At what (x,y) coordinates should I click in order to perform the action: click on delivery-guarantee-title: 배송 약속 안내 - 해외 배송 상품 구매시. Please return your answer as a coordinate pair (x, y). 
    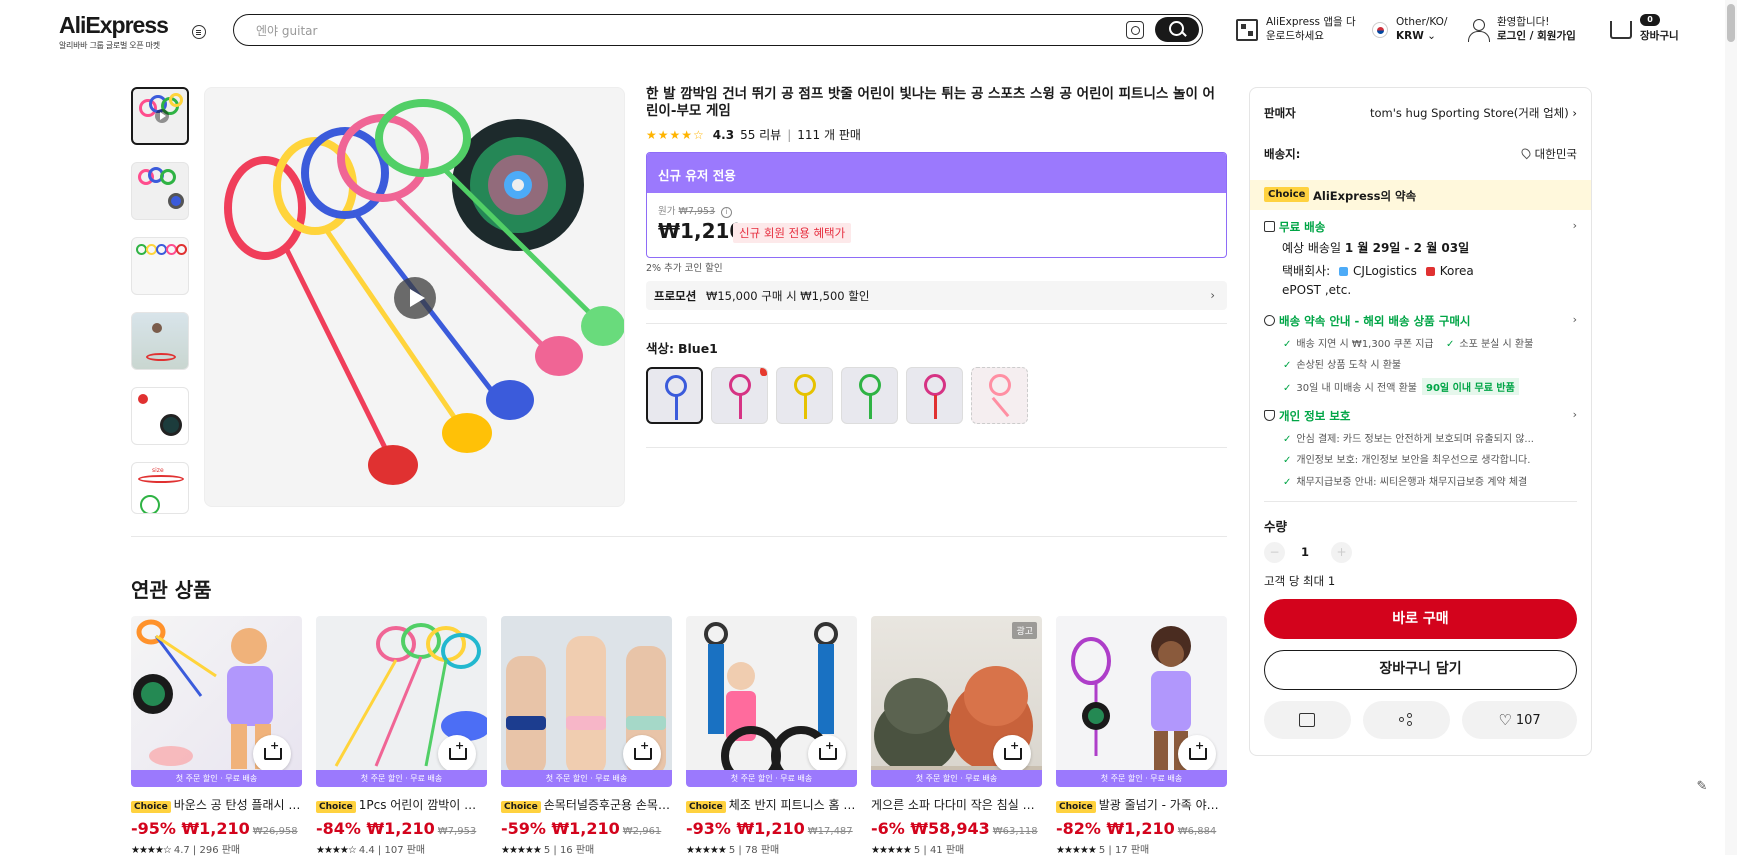
    Looking at the image, I should click on (1367, 321).